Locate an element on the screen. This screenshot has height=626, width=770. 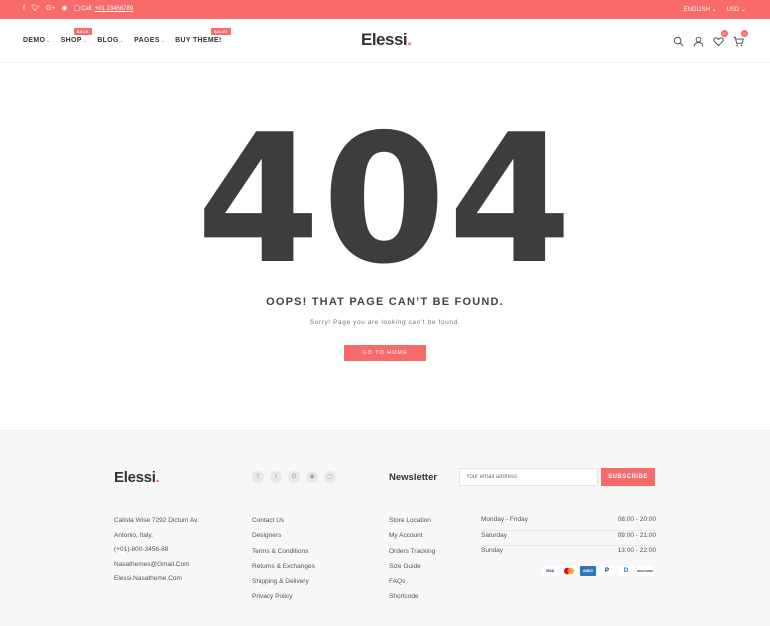
footer-link: Terms & Conditions is located at coordinates (283, 554).